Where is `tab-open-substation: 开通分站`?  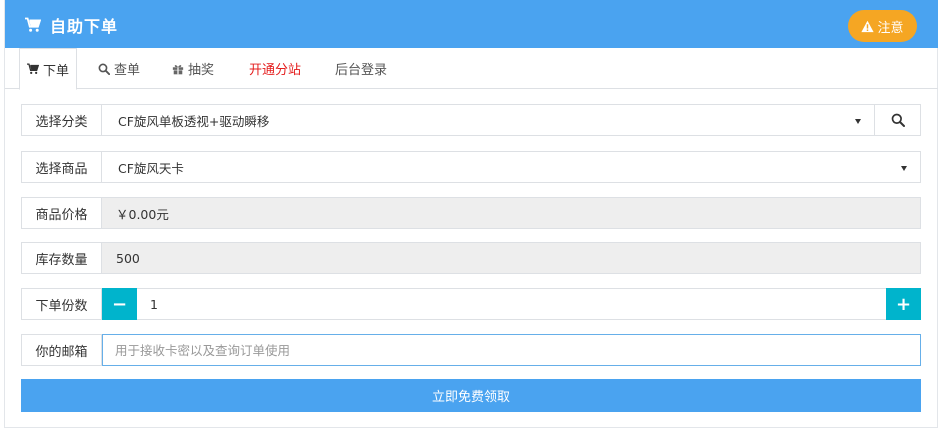
tab-open-substation: 开通分站 is located at coordinates (275, 68).